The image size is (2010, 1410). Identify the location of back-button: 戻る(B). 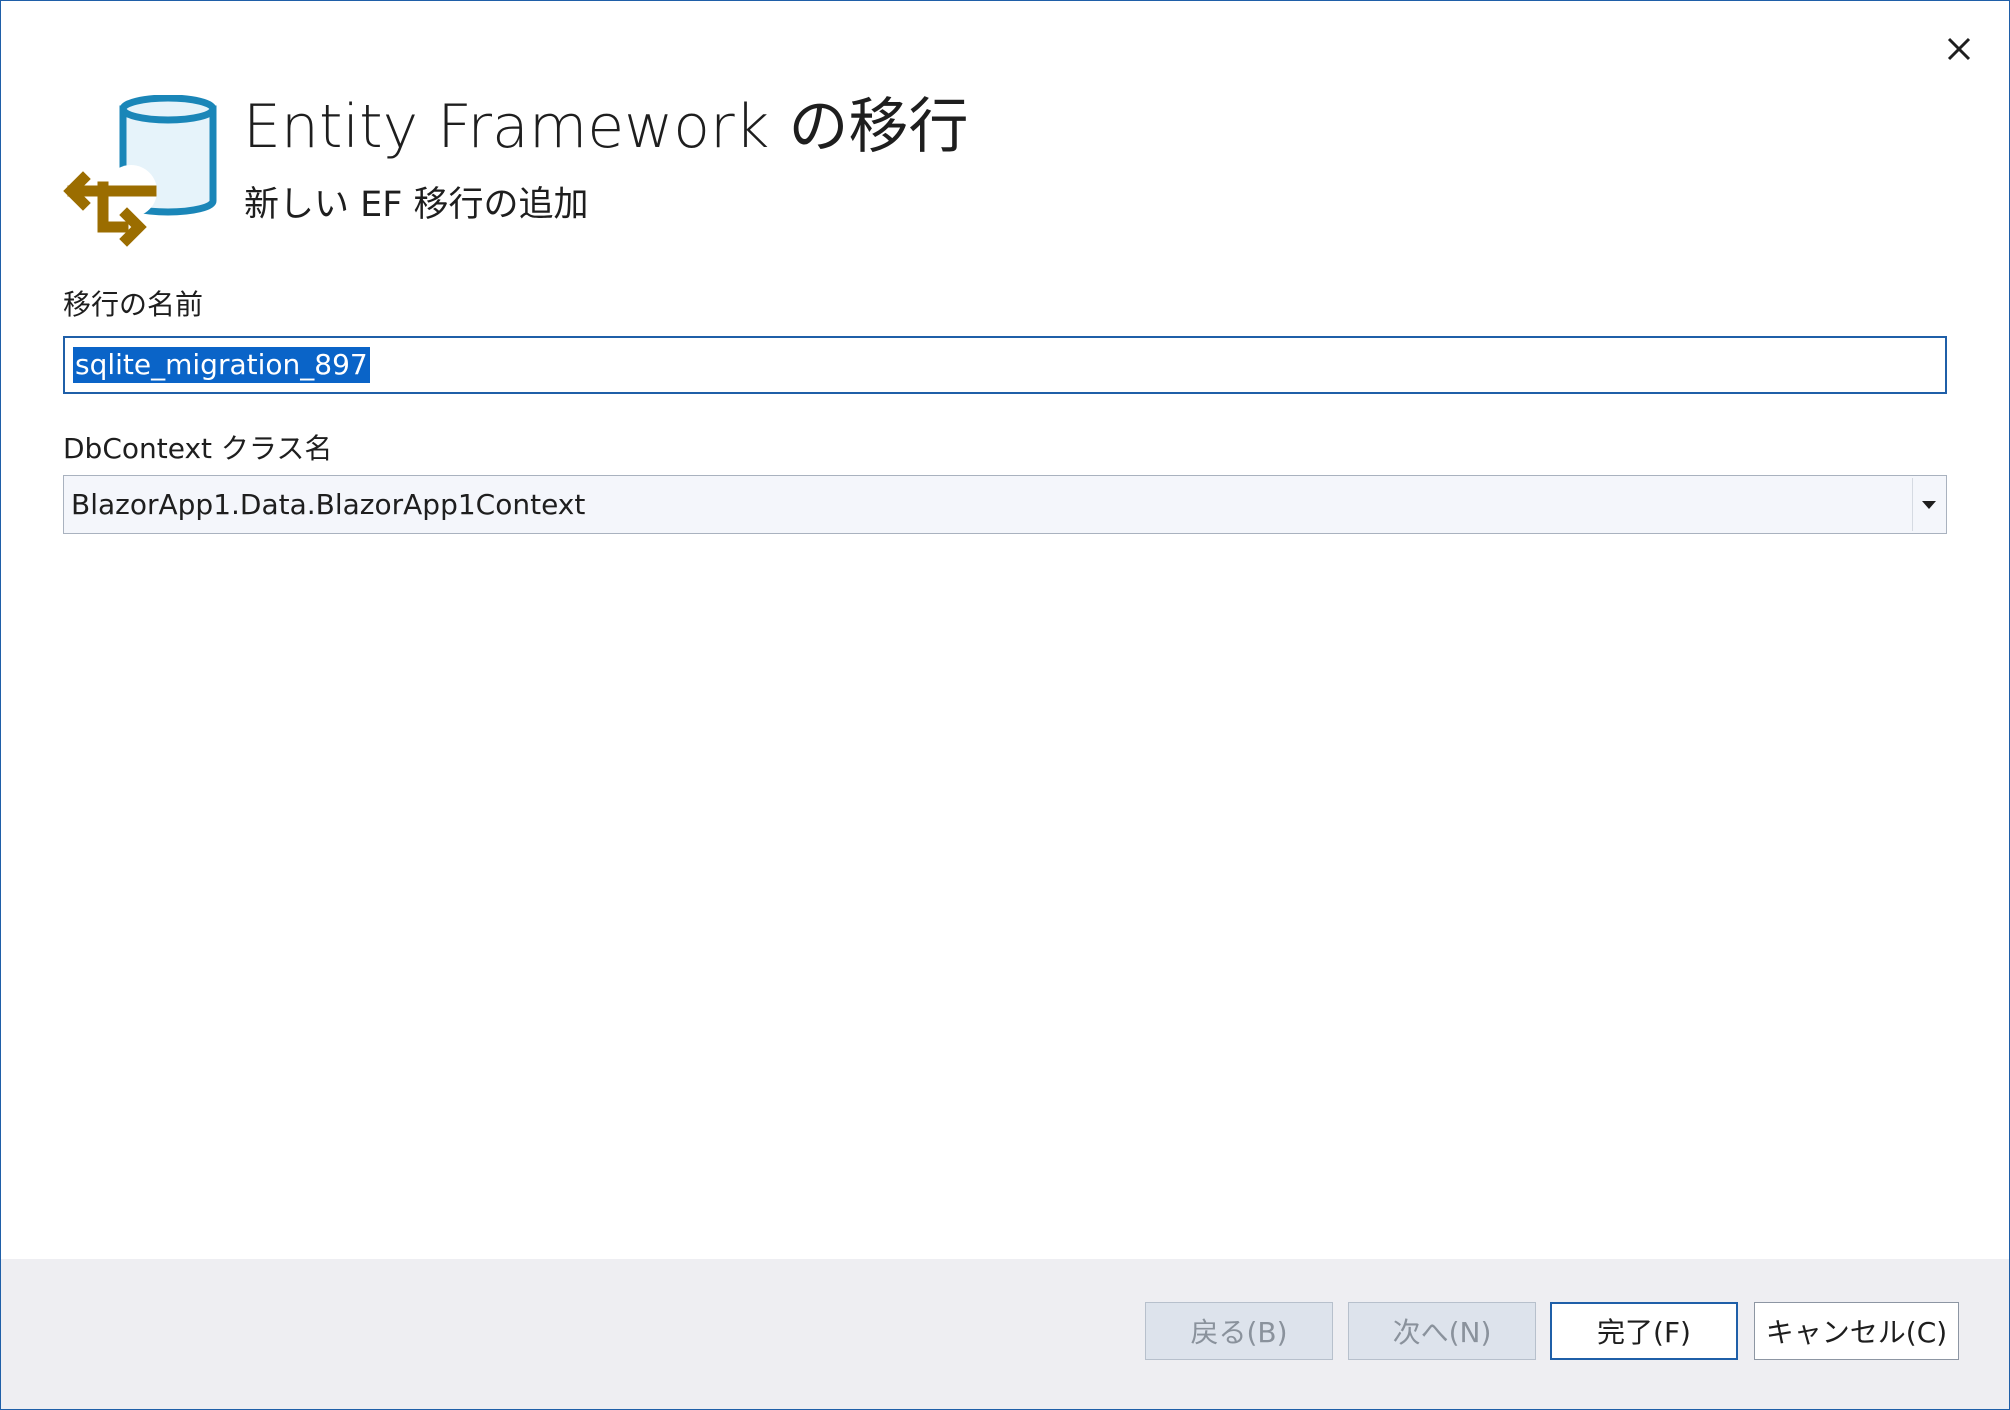
(1239, 1331).